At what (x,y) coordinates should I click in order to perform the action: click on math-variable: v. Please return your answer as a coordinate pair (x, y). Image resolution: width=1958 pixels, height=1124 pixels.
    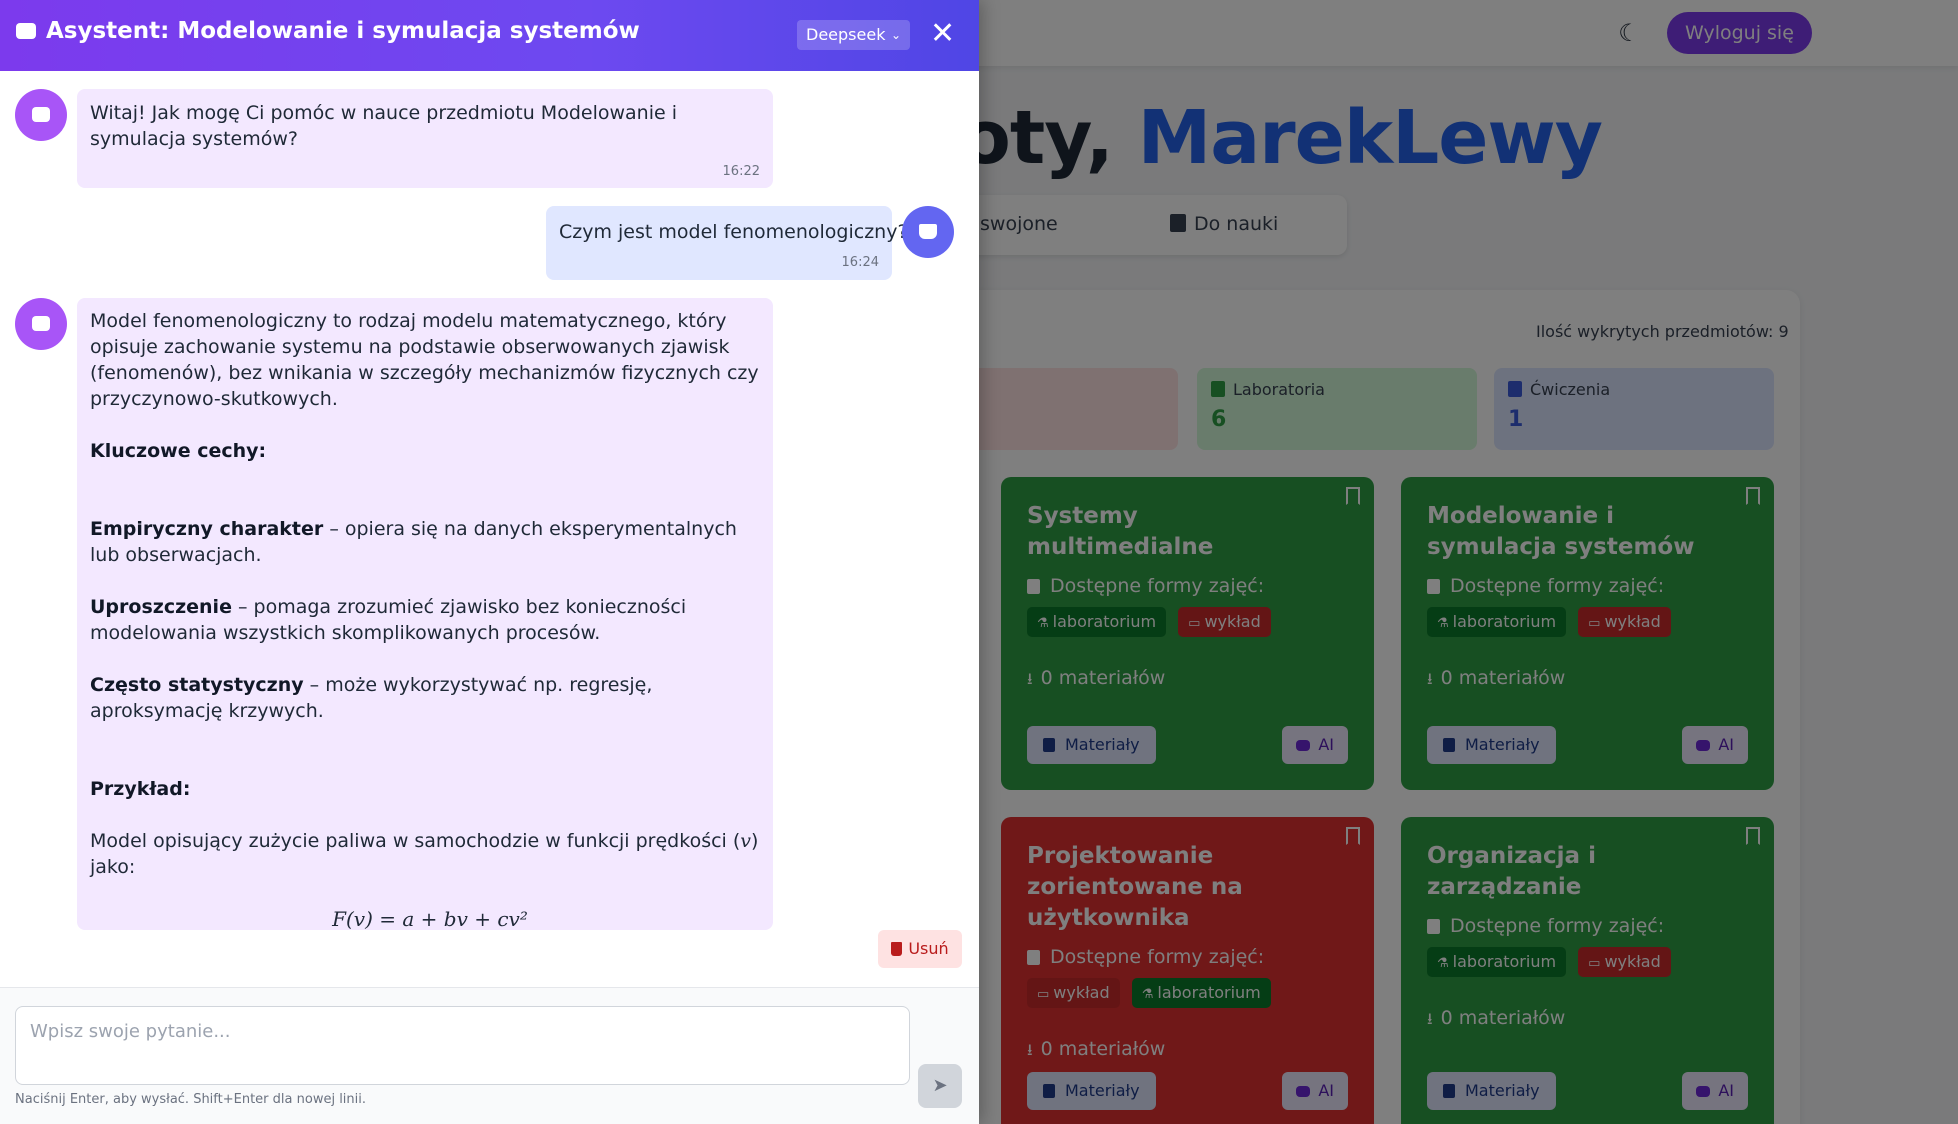
    Looking at the image, I should click on (746, 841).